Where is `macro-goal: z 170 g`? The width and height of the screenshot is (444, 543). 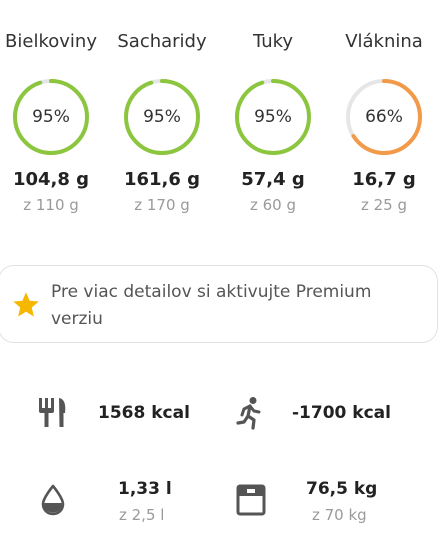
macro-goal: z 170 g is located at coordinates (162, 205).